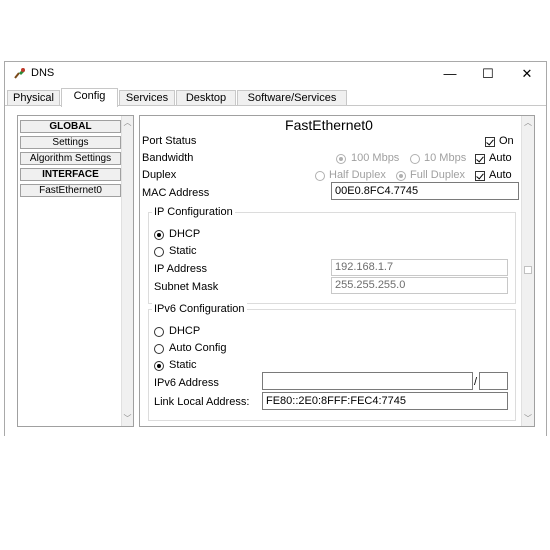  I want to click on port-status-checkbox, so click(490, 142).